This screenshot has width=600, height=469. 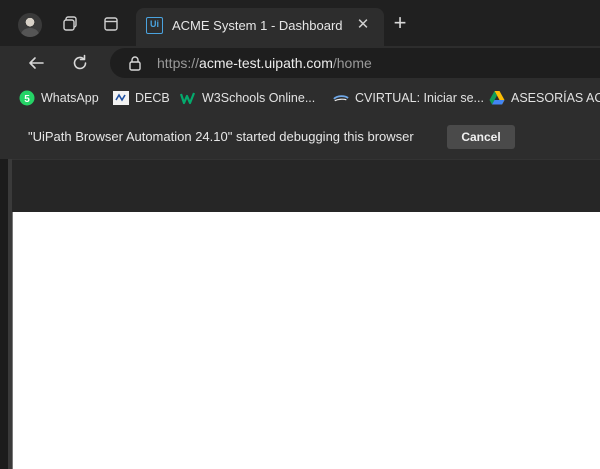 I want to click on navigation-bar: https://acme-test.uipath.com/home, so click(x=300, y=63).